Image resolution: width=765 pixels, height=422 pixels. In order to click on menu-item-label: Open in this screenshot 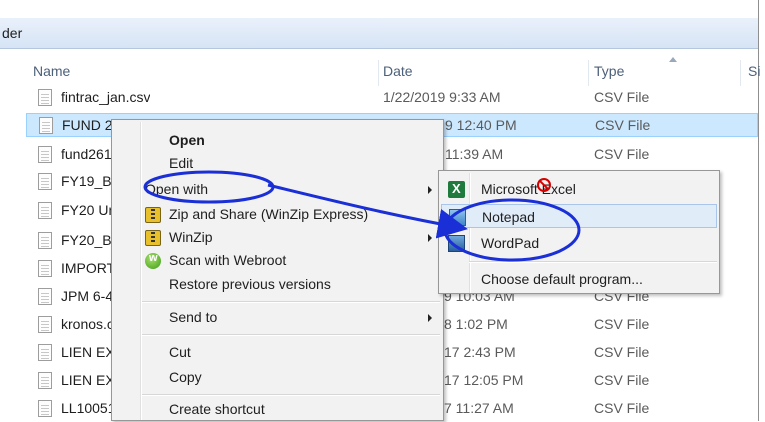, I will do `click(187, 140)`.